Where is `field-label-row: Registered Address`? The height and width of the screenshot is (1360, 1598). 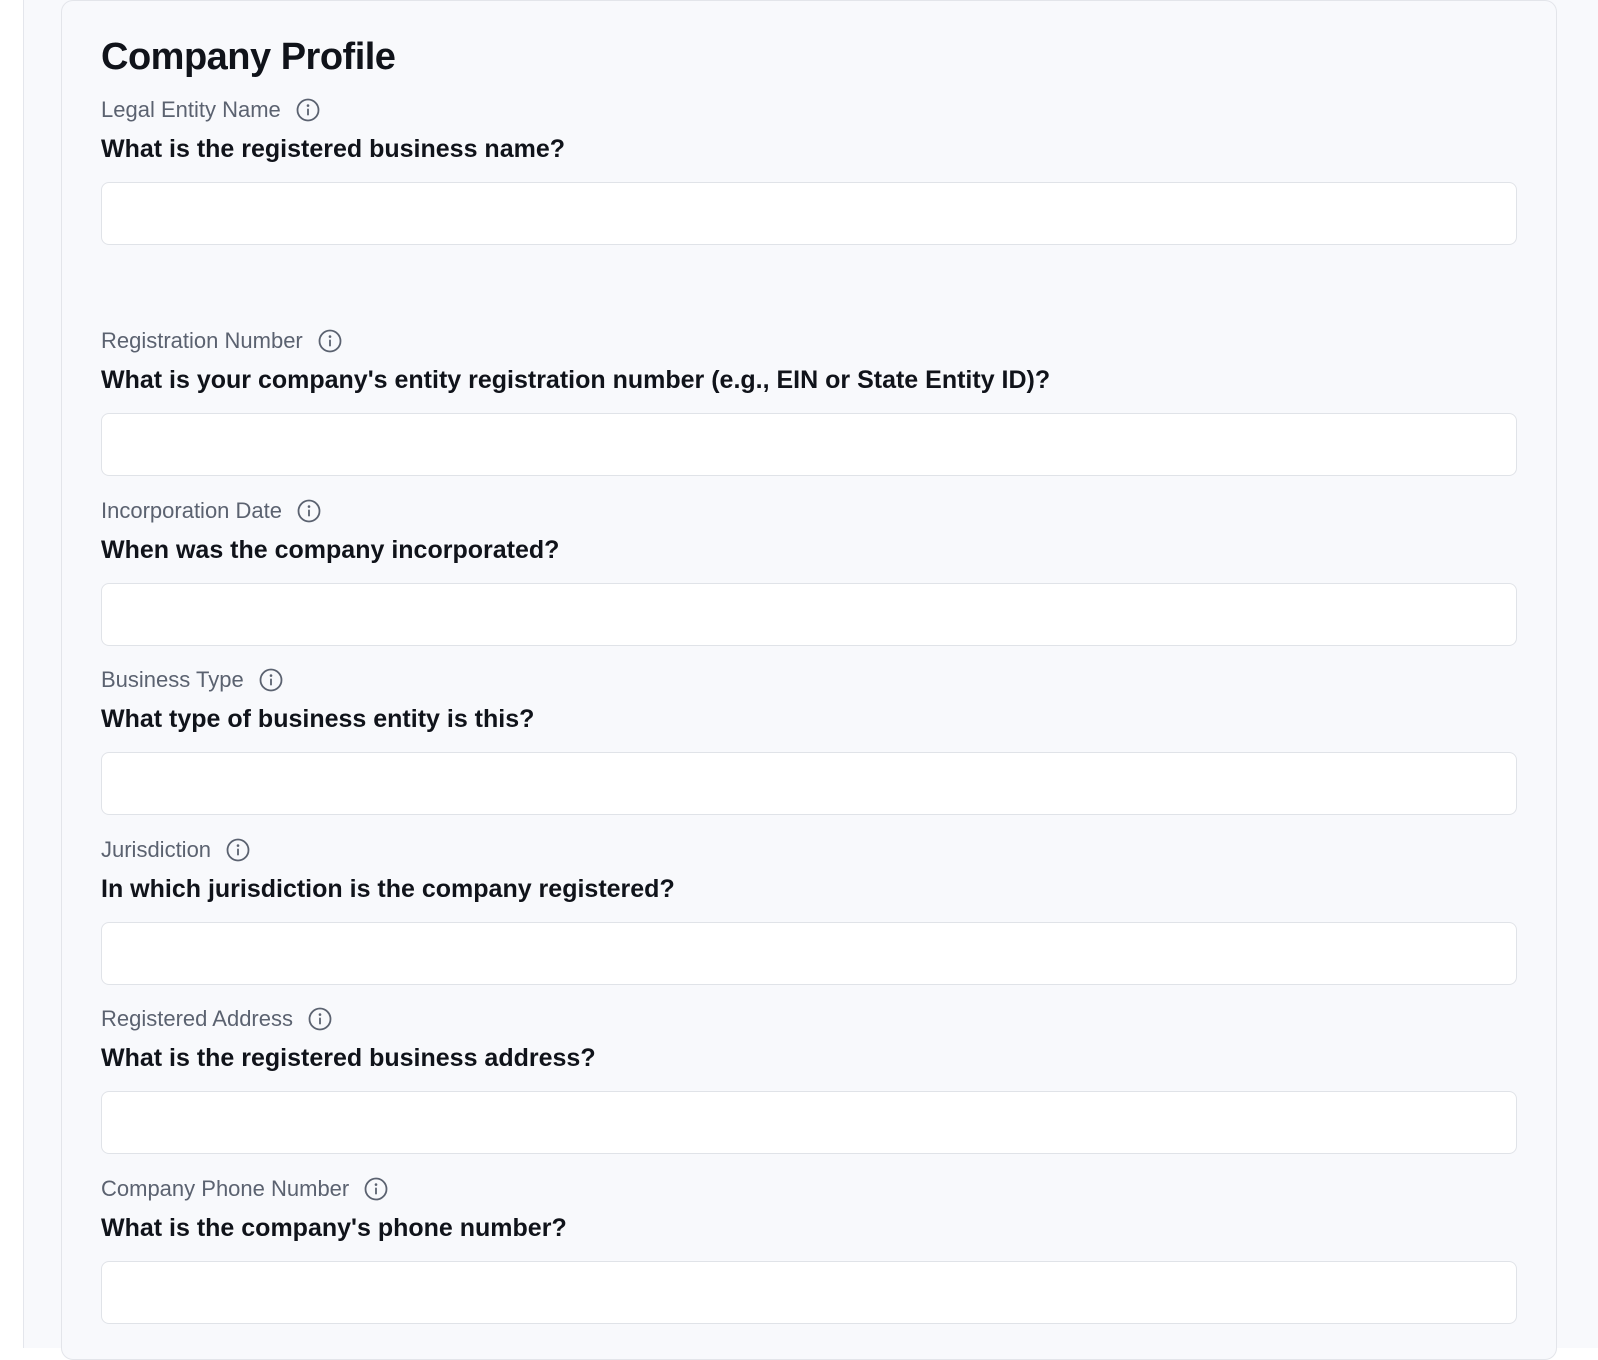
field-label-row: Registered Address is located at coordinates (809, 1019).